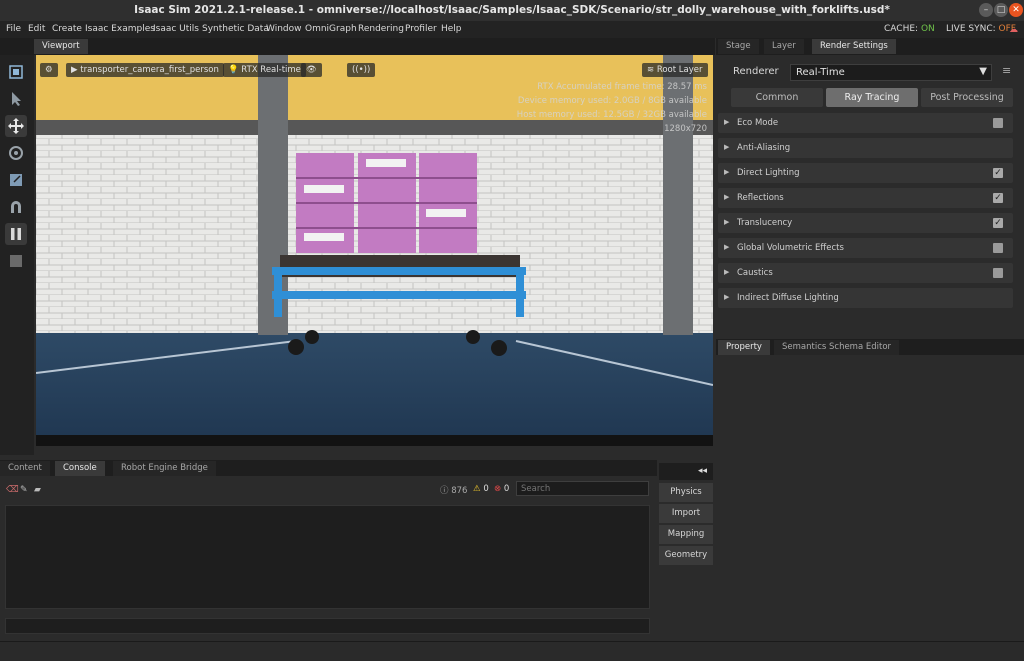 This screenshot has height=661, width=1024. I want to click on section-anti-aliasing: ▶ Anti-Aliasing, so click(865, 148).